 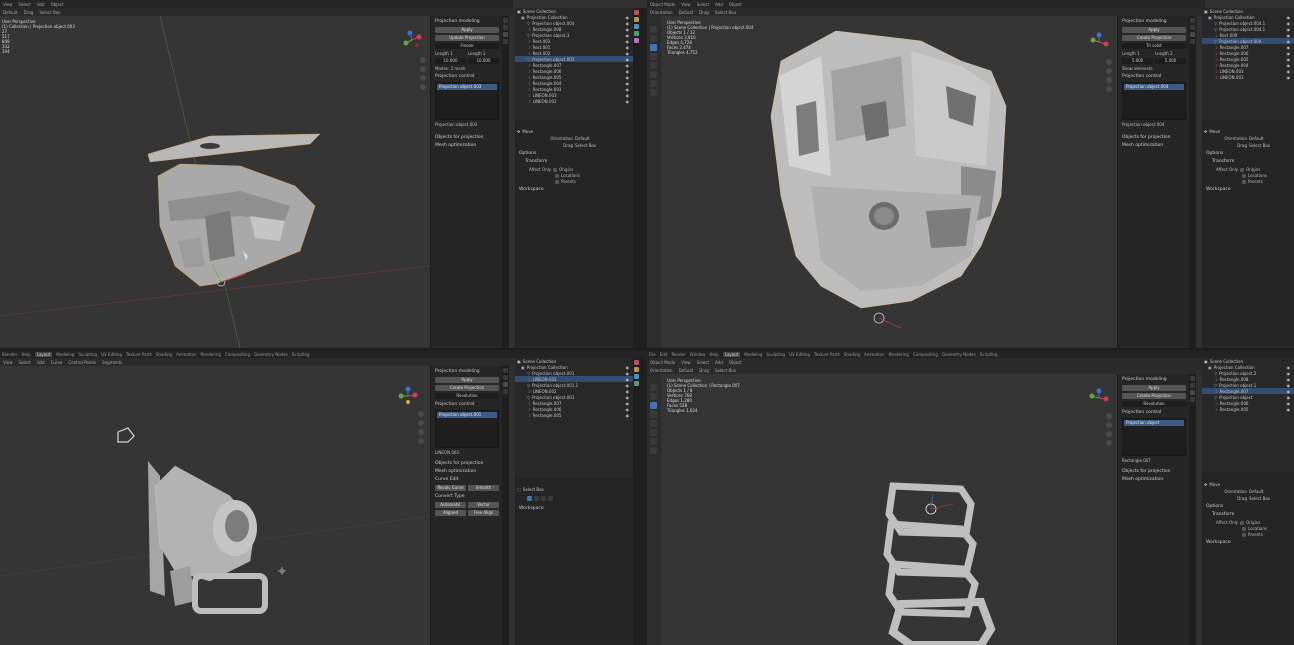 What do you see at coordinates (852, 354) in the screenshot?
I see `workspace-tab: Shading` at bounding box center [852, 354].